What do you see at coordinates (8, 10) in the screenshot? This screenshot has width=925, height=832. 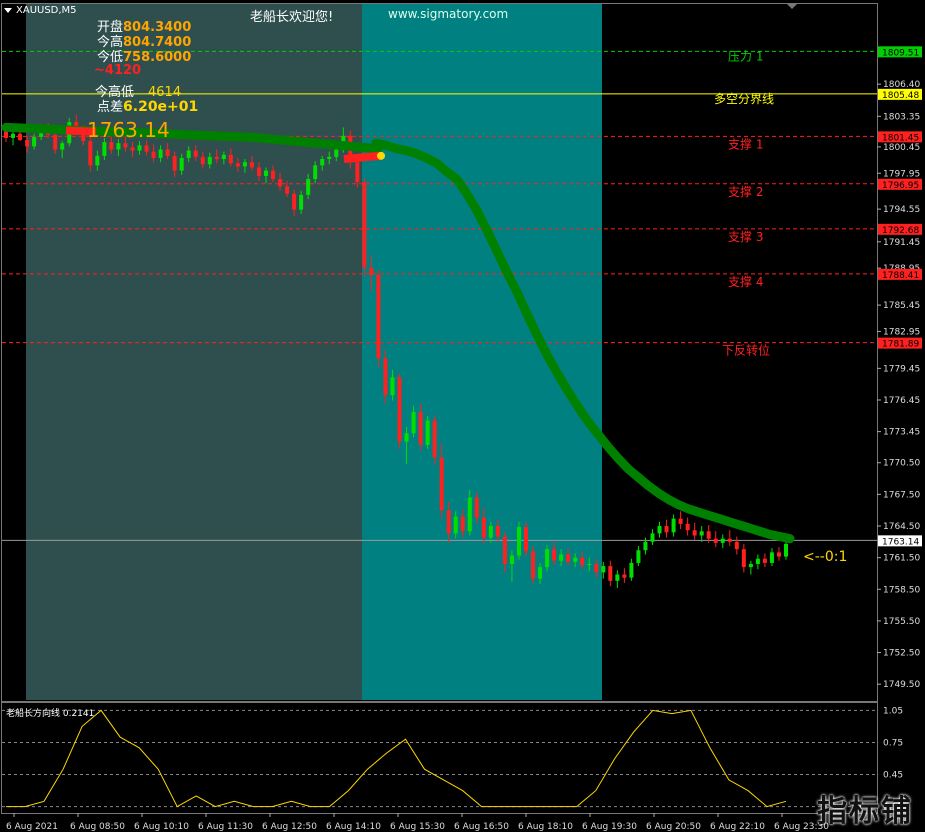 I see `dropdown-triangle-icon` at bounding box center [8, 10].